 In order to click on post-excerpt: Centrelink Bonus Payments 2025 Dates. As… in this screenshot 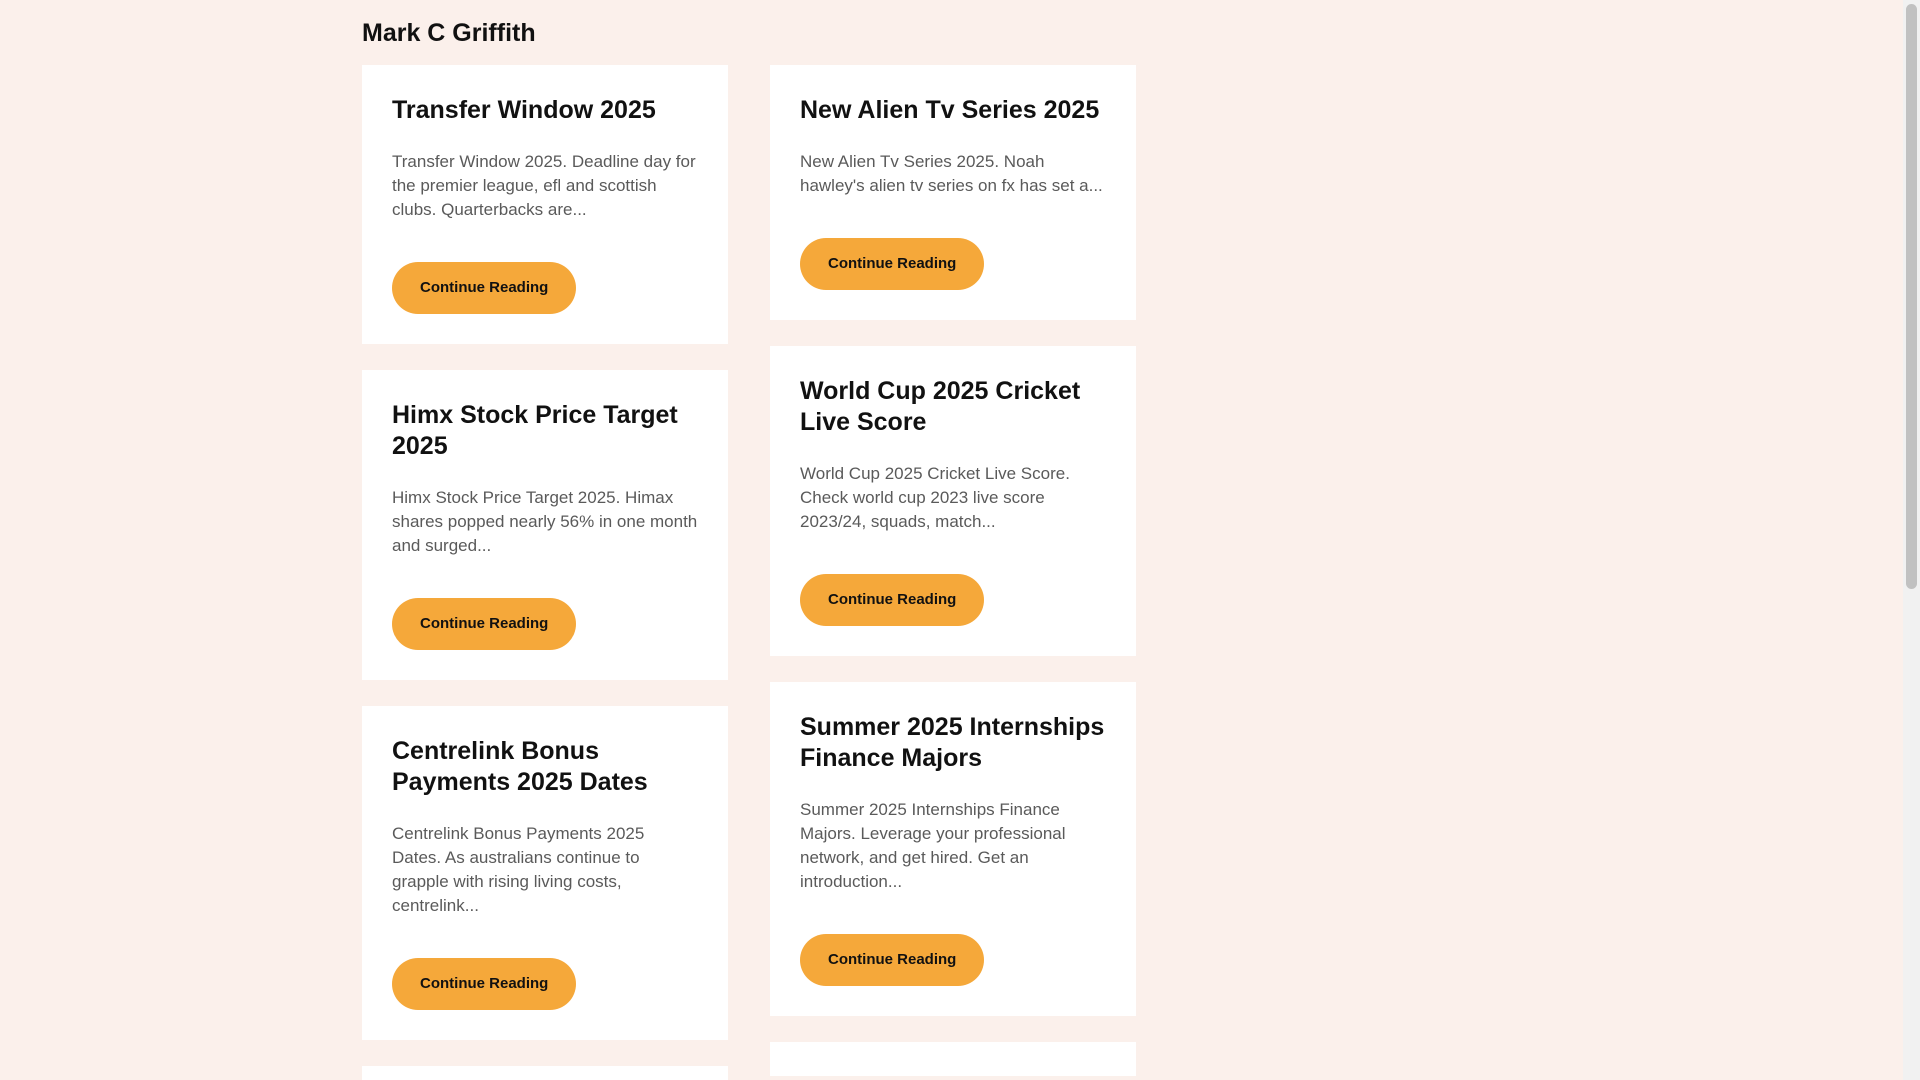, I will do `click(518, 869)`.